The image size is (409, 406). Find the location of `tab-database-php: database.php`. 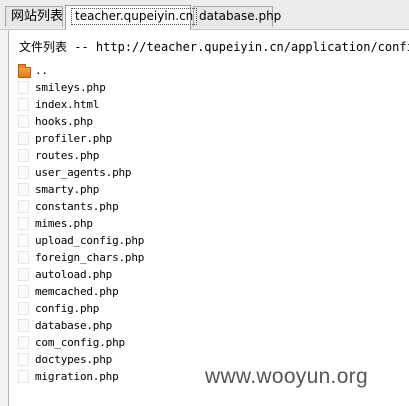

tab-database-php: database.php is located at coordinates (237, 16).